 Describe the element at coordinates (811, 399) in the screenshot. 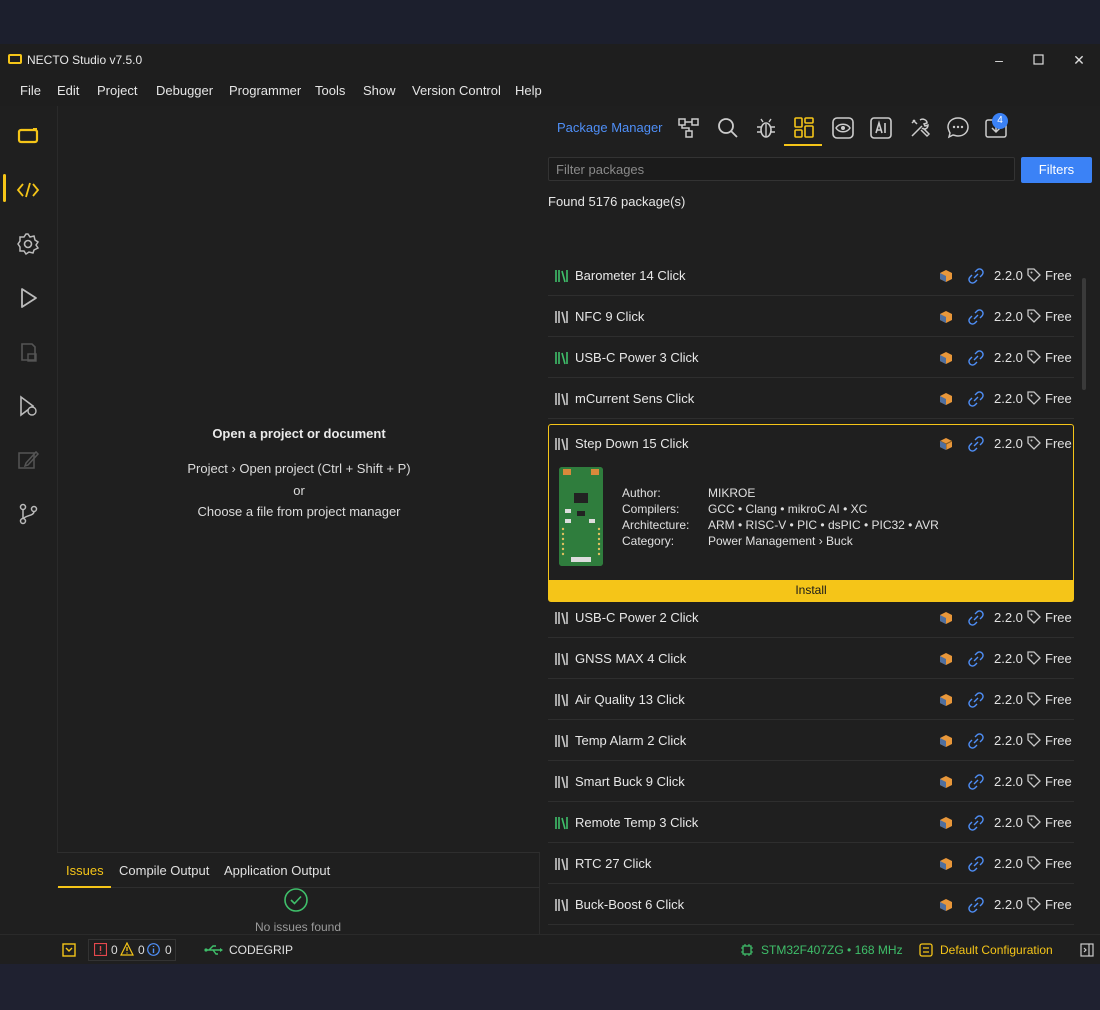

I see `package-row: mCurrent Sens Click 2.2.0 Free` at that location.